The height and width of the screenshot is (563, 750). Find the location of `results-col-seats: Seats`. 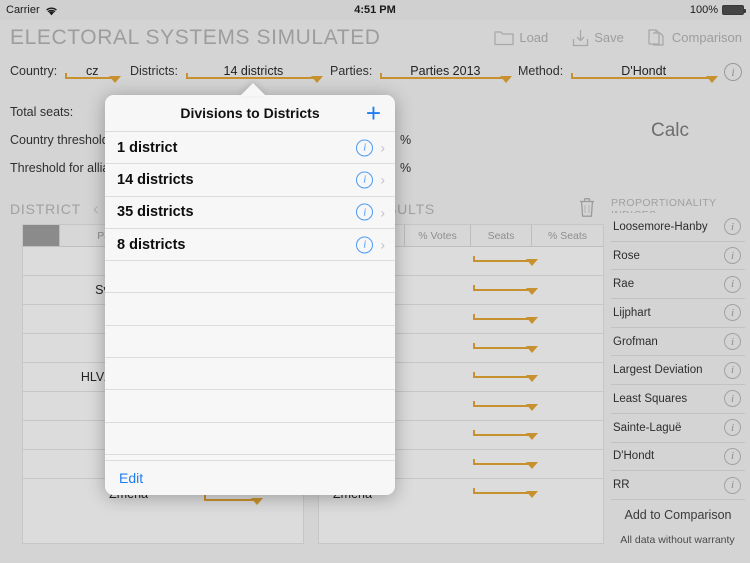

results-col-seats: Seats is located at coordinates (501, 235).